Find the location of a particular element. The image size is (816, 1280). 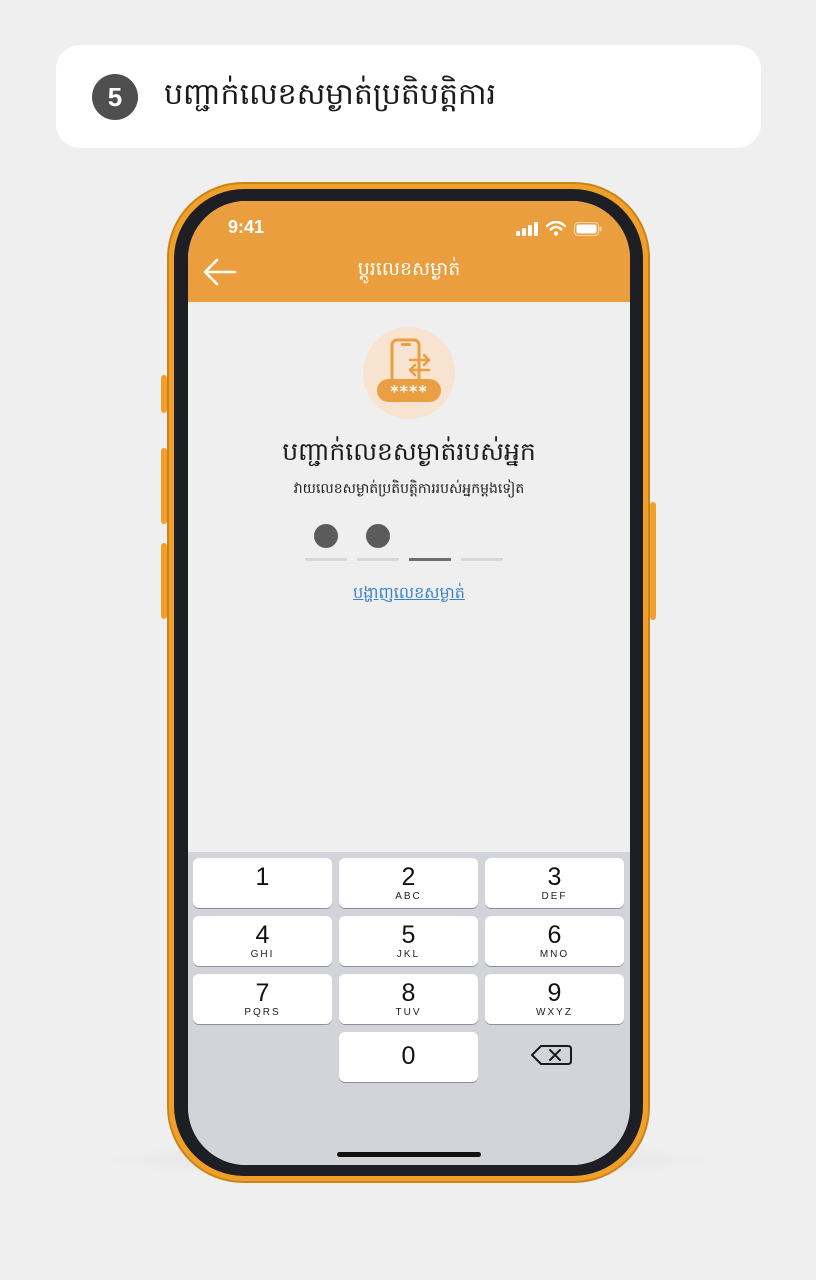

key-1: 1 is located at coordinates (262, 883).